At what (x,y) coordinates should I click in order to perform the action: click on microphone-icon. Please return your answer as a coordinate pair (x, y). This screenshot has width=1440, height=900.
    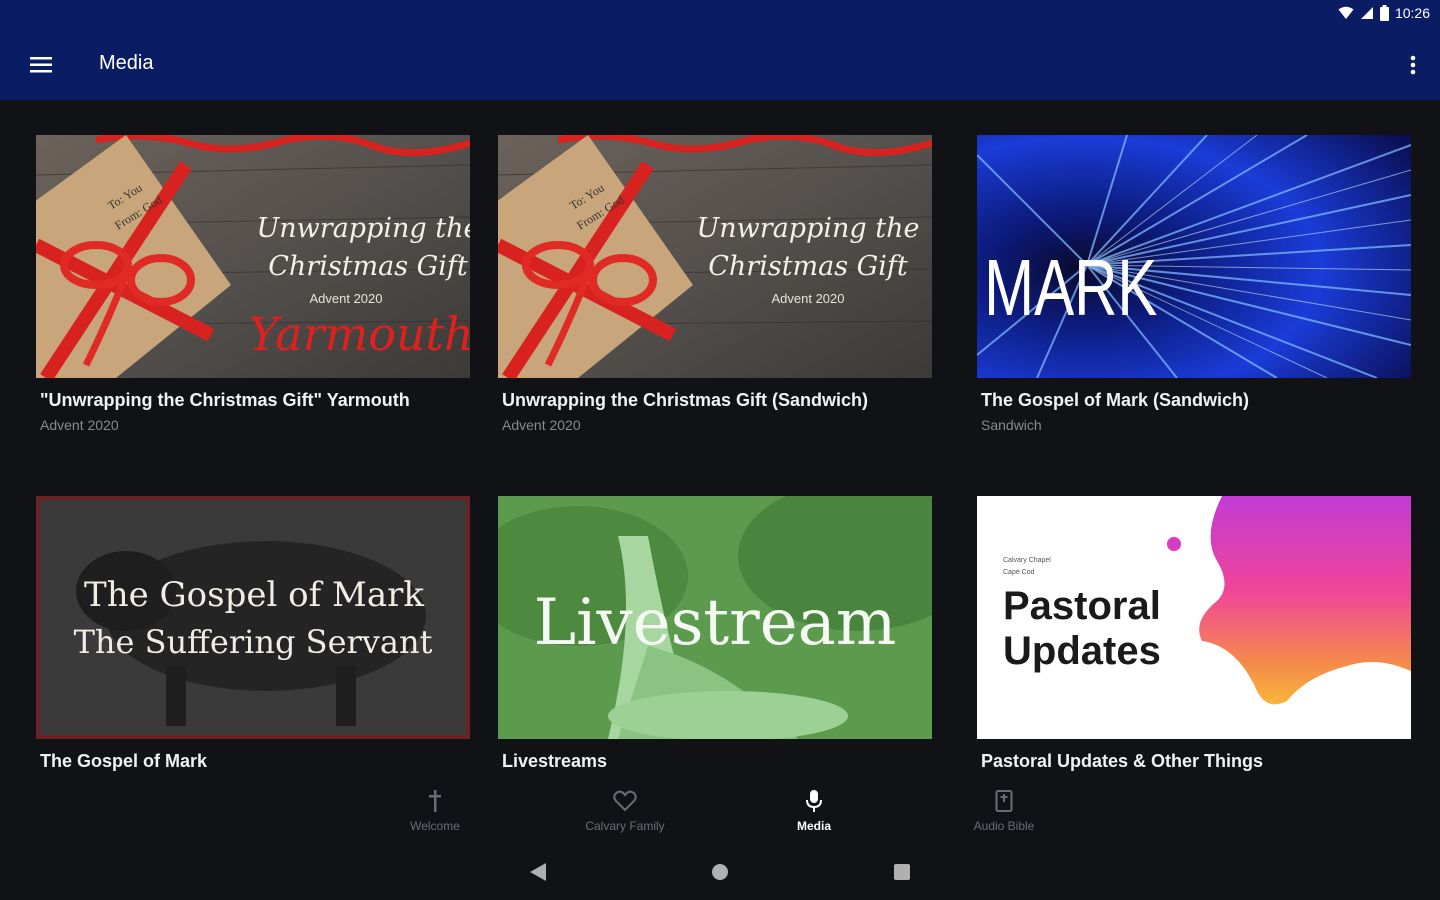
    Looking at the image, I should click on (814, 801).